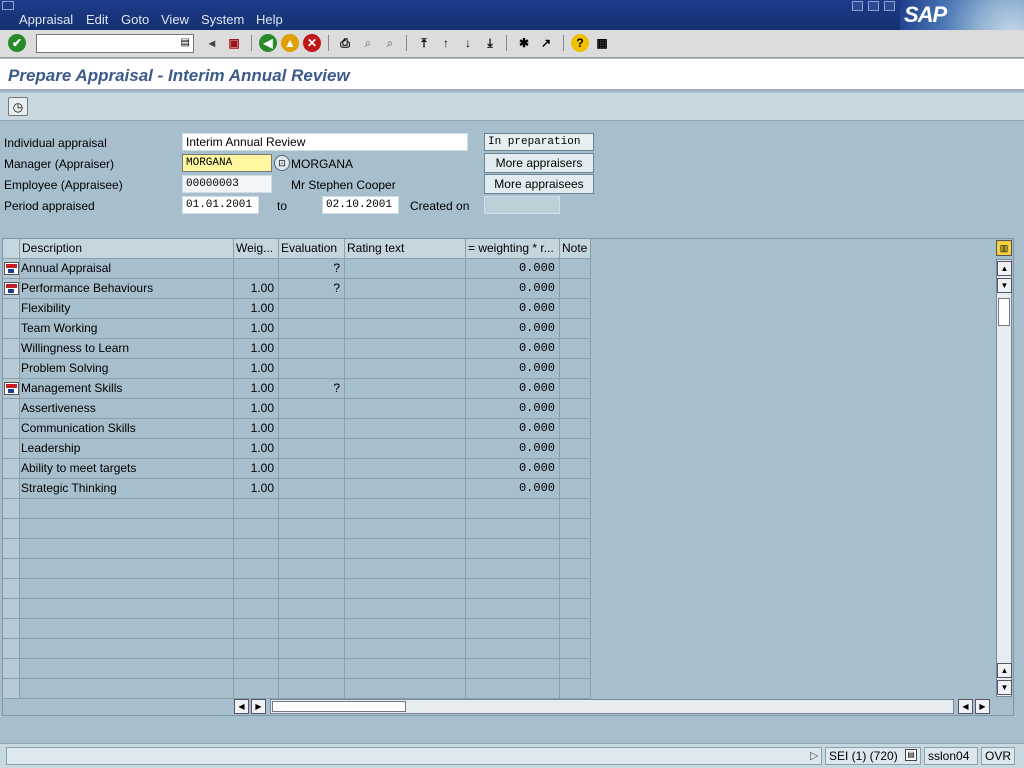  I want to click on layout-menu-icon: ▦, so click(602, 43).